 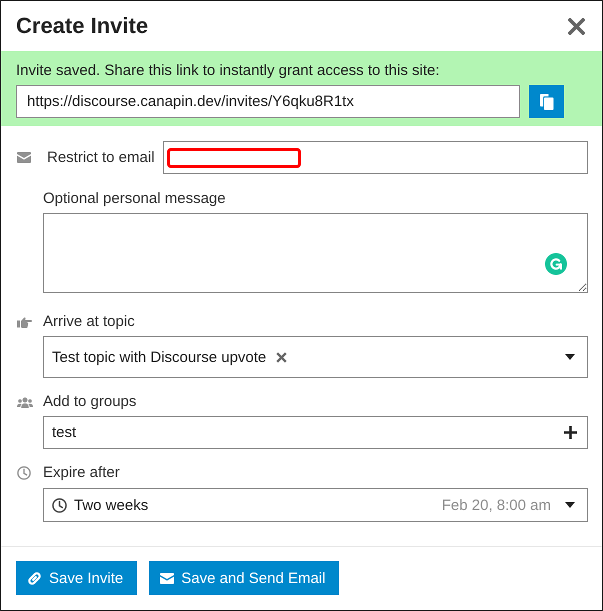 What do you see at coordinates (315, 505) in the screenshot?
I see `expiry-select: Two weeks Feb 20, 8:00 am` at bounding box center [315, 505].